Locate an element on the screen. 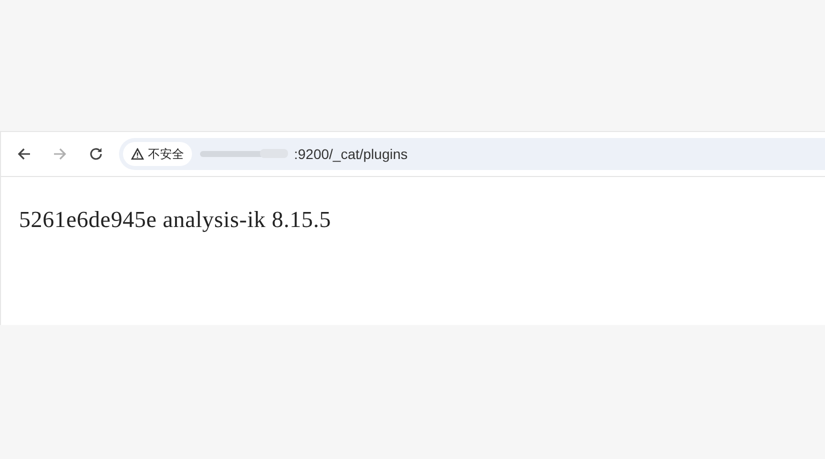  security-chip: 不安全 is located at coordinates (157, 154).